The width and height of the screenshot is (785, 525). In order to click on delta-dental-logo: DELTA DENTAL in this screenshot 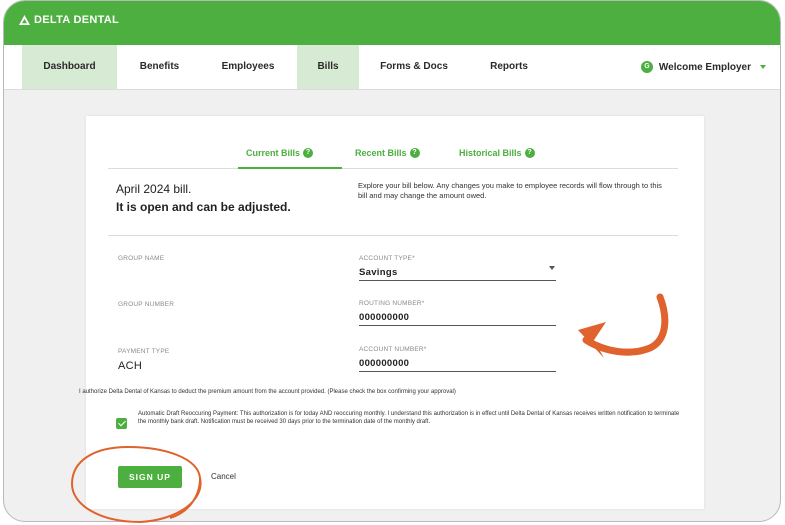, I will do `click(69, 20)`.